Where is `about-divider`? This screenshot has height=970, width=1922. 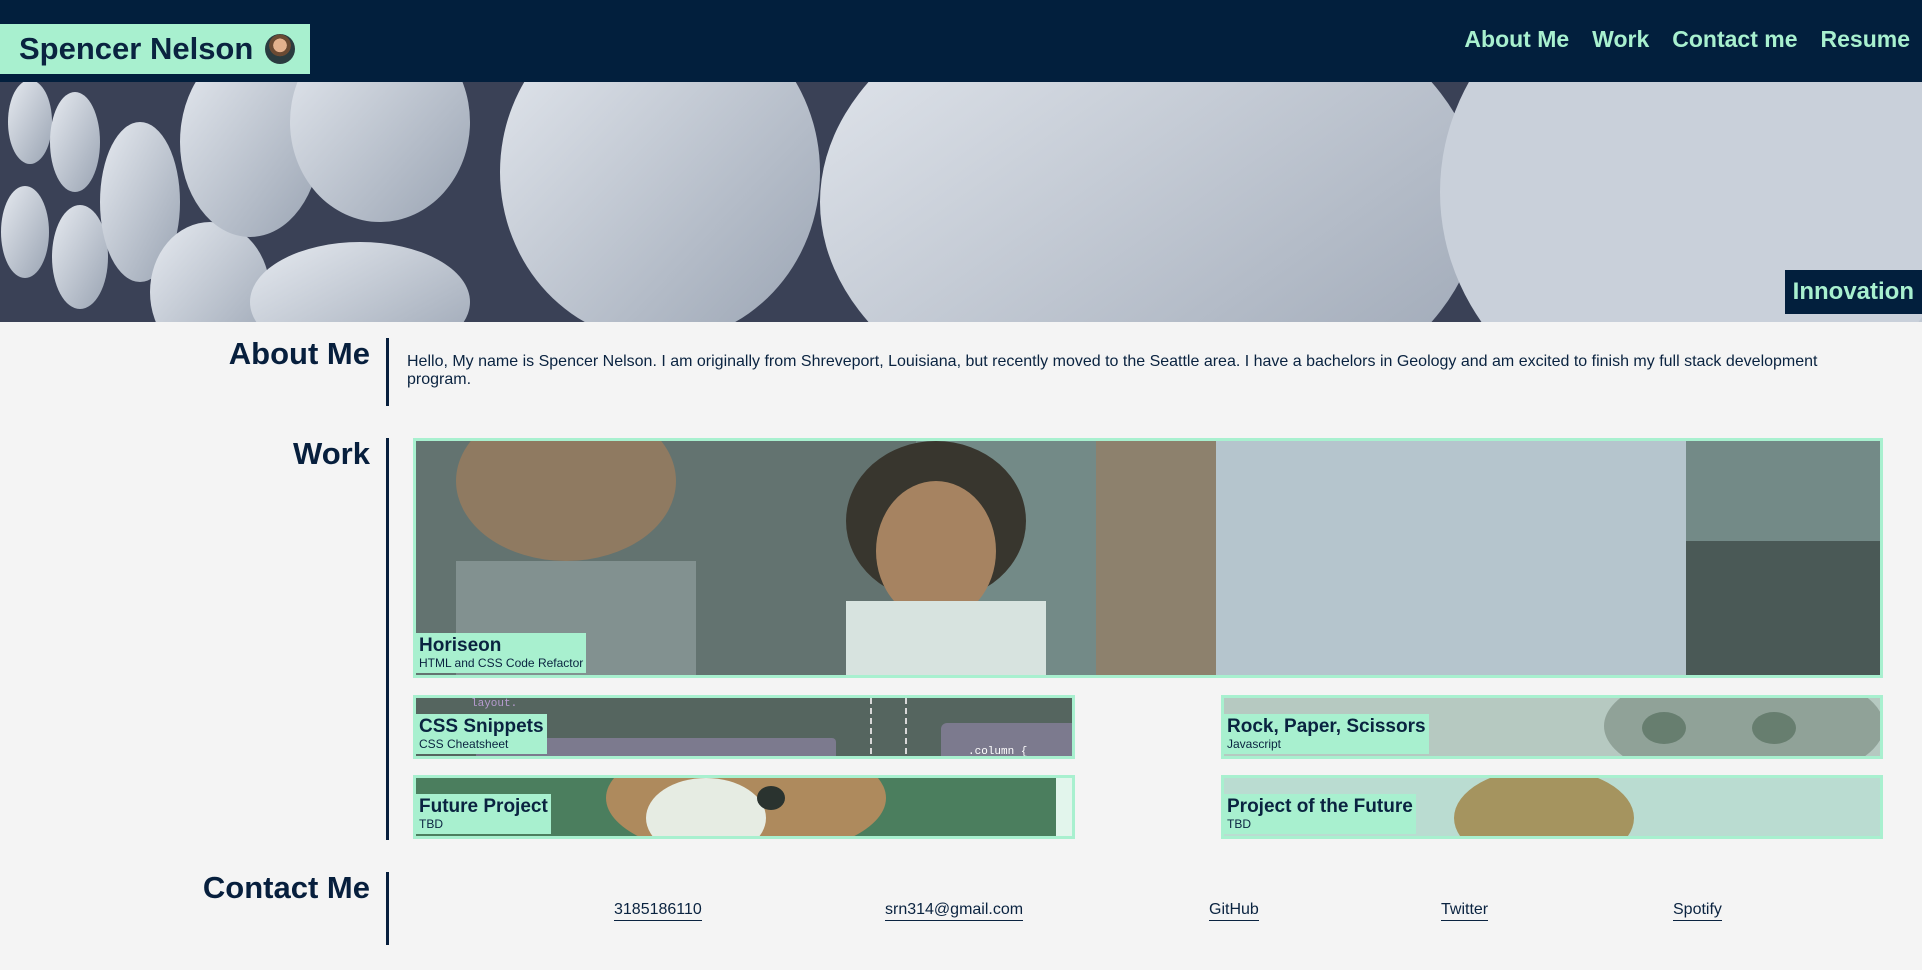
about-divider is located at coordinates (387, 372).